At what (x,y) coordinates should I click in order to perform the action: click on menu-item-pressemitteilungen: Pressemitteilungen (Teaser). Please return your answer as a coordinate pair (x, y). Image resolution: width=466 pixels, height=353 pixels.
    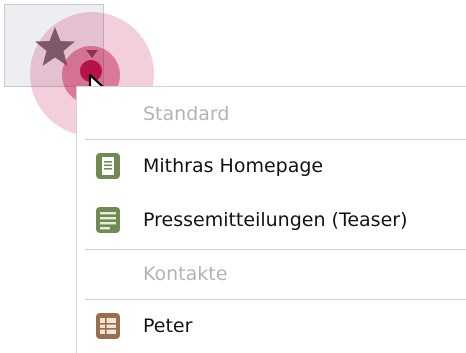
    Looking at the image, I should click on (275, 221).